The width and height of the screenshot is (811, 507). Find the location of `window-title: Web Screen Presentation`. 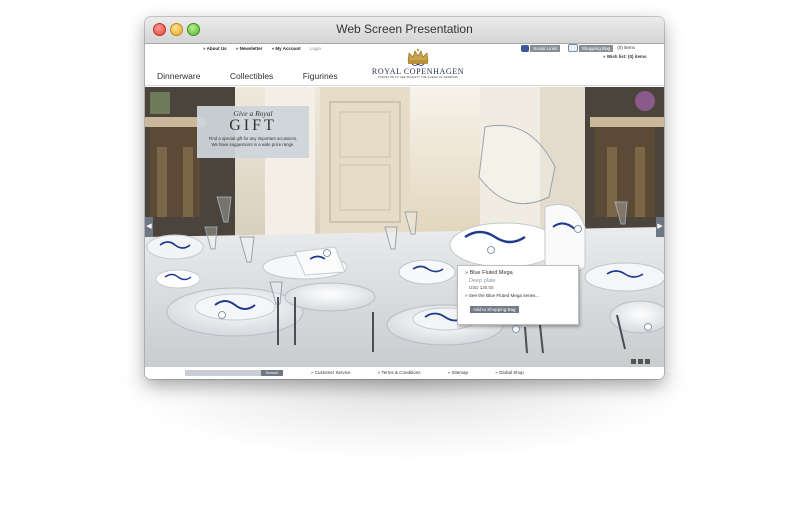

window-title: Web Screen Presentation is located at coordinates (404, 29).